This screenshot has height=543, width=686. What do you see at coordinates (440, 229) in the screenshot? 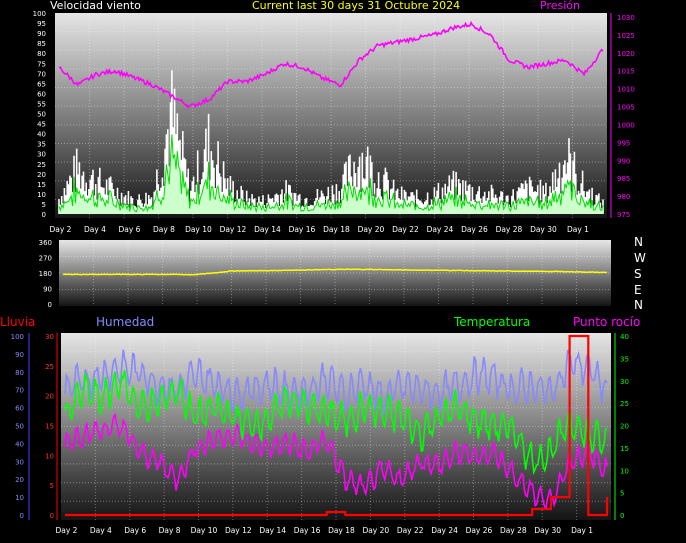
I see `wind-x-tick-label: Day 24` at bounding box center [440, 229].